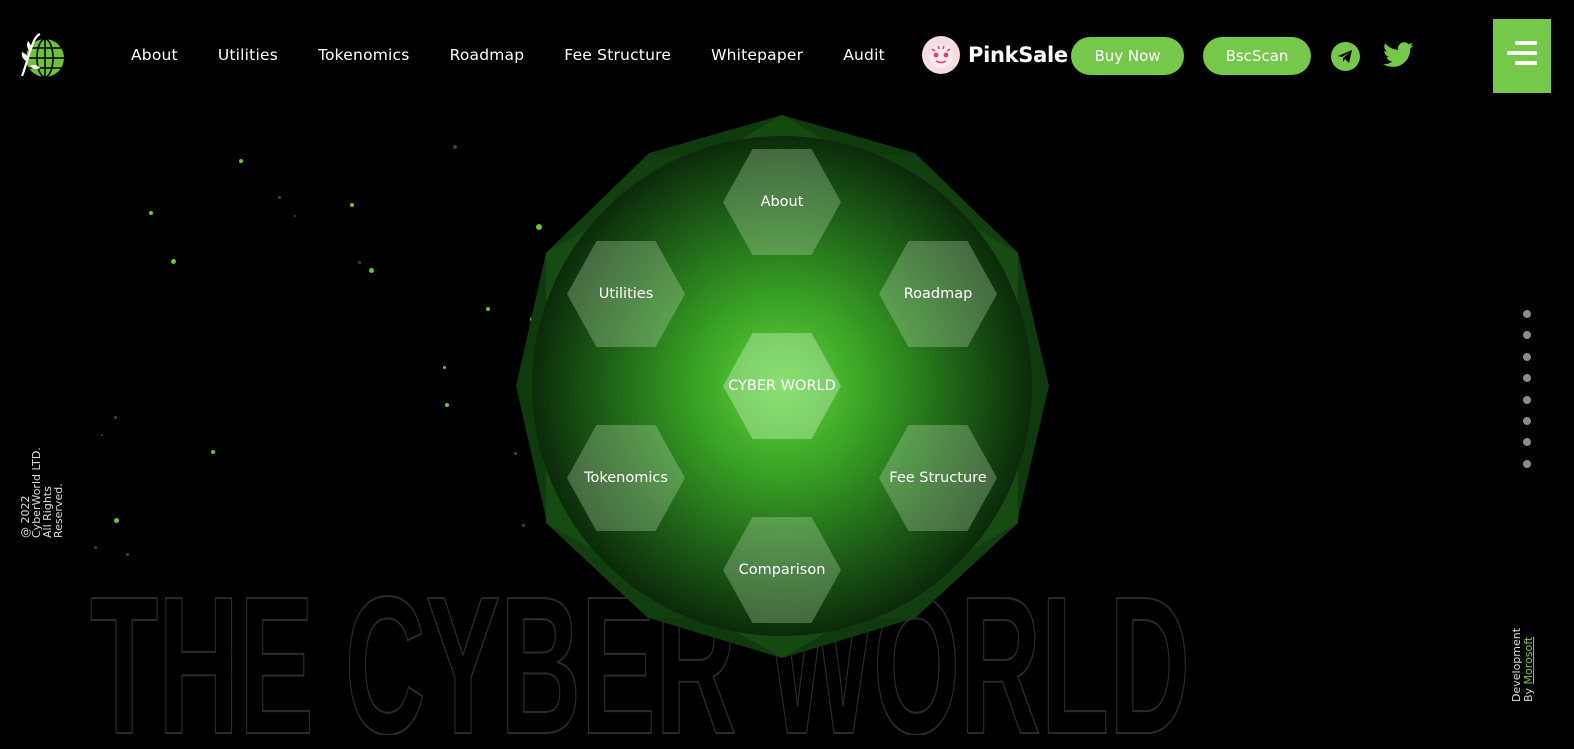 The width and height of the screenshot is (1574, 749). I want to click on globe-leaf-icon, so click(42, 55).